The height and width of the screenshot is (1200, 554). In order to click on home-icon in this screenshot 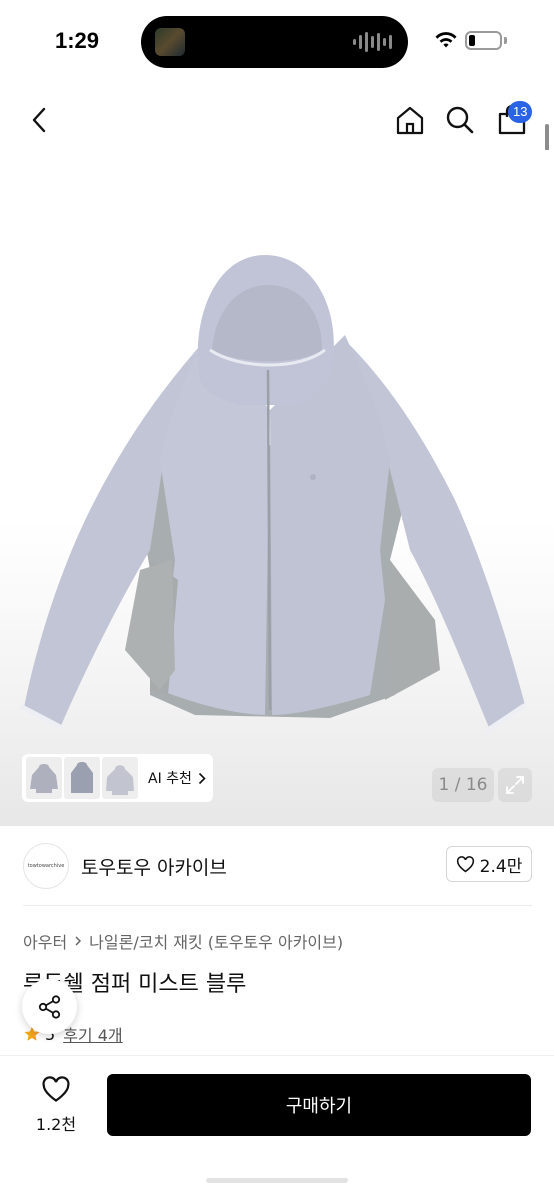, I will do `click(410, 120)`.